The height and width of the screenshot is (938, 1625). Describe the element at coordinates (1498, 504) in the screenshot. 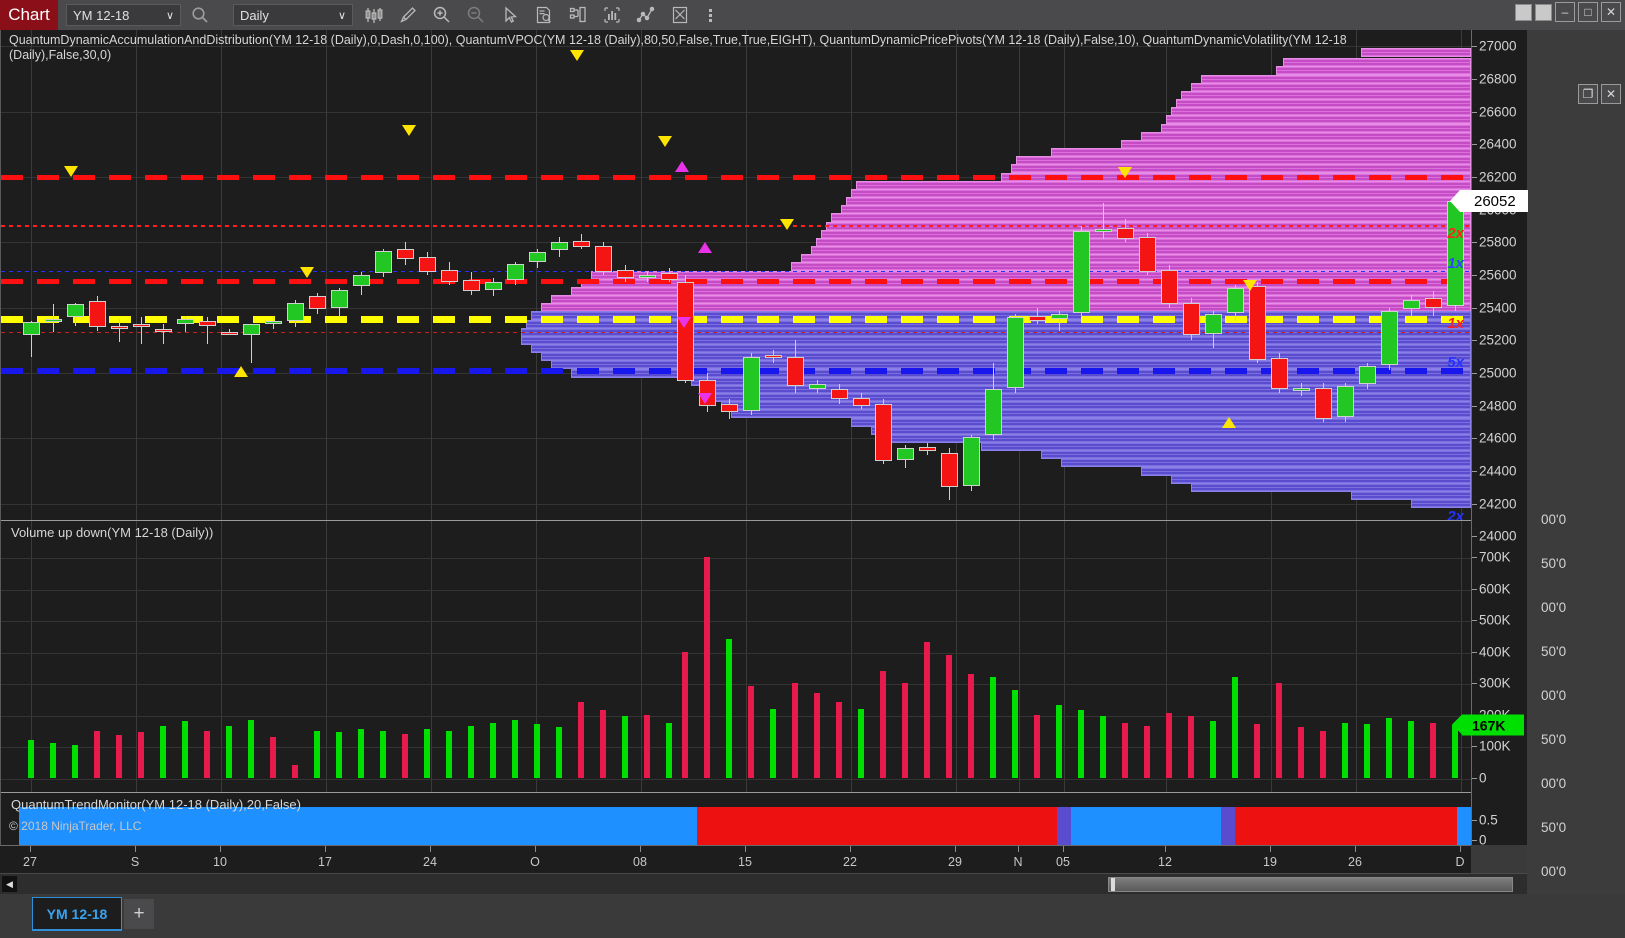

I see `price-axis-label: 24200` at that location.